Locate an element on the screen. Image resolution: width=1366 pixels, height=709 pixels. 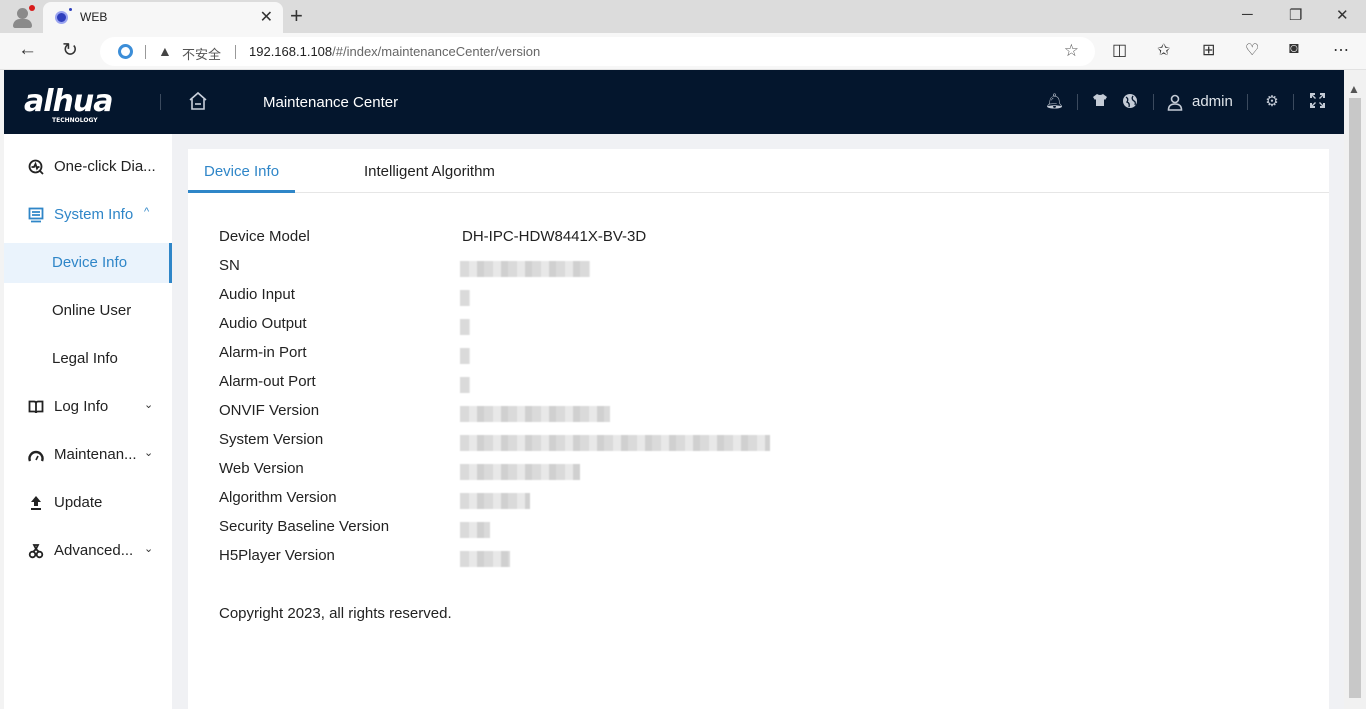
info-row-onvif-version: ONVIF Version is located at coordinates (569, 413).